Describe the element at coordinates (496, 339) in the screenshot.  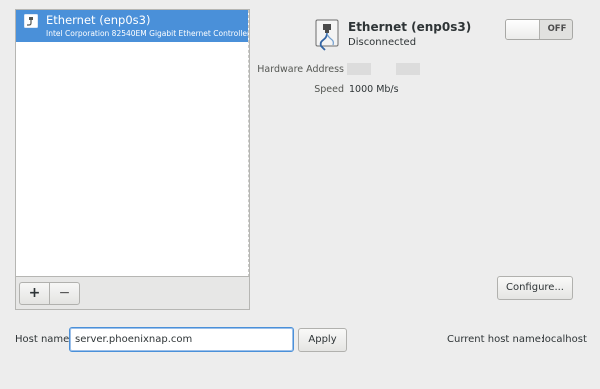
I see `current-host-name-label: Current host name:` at that location.